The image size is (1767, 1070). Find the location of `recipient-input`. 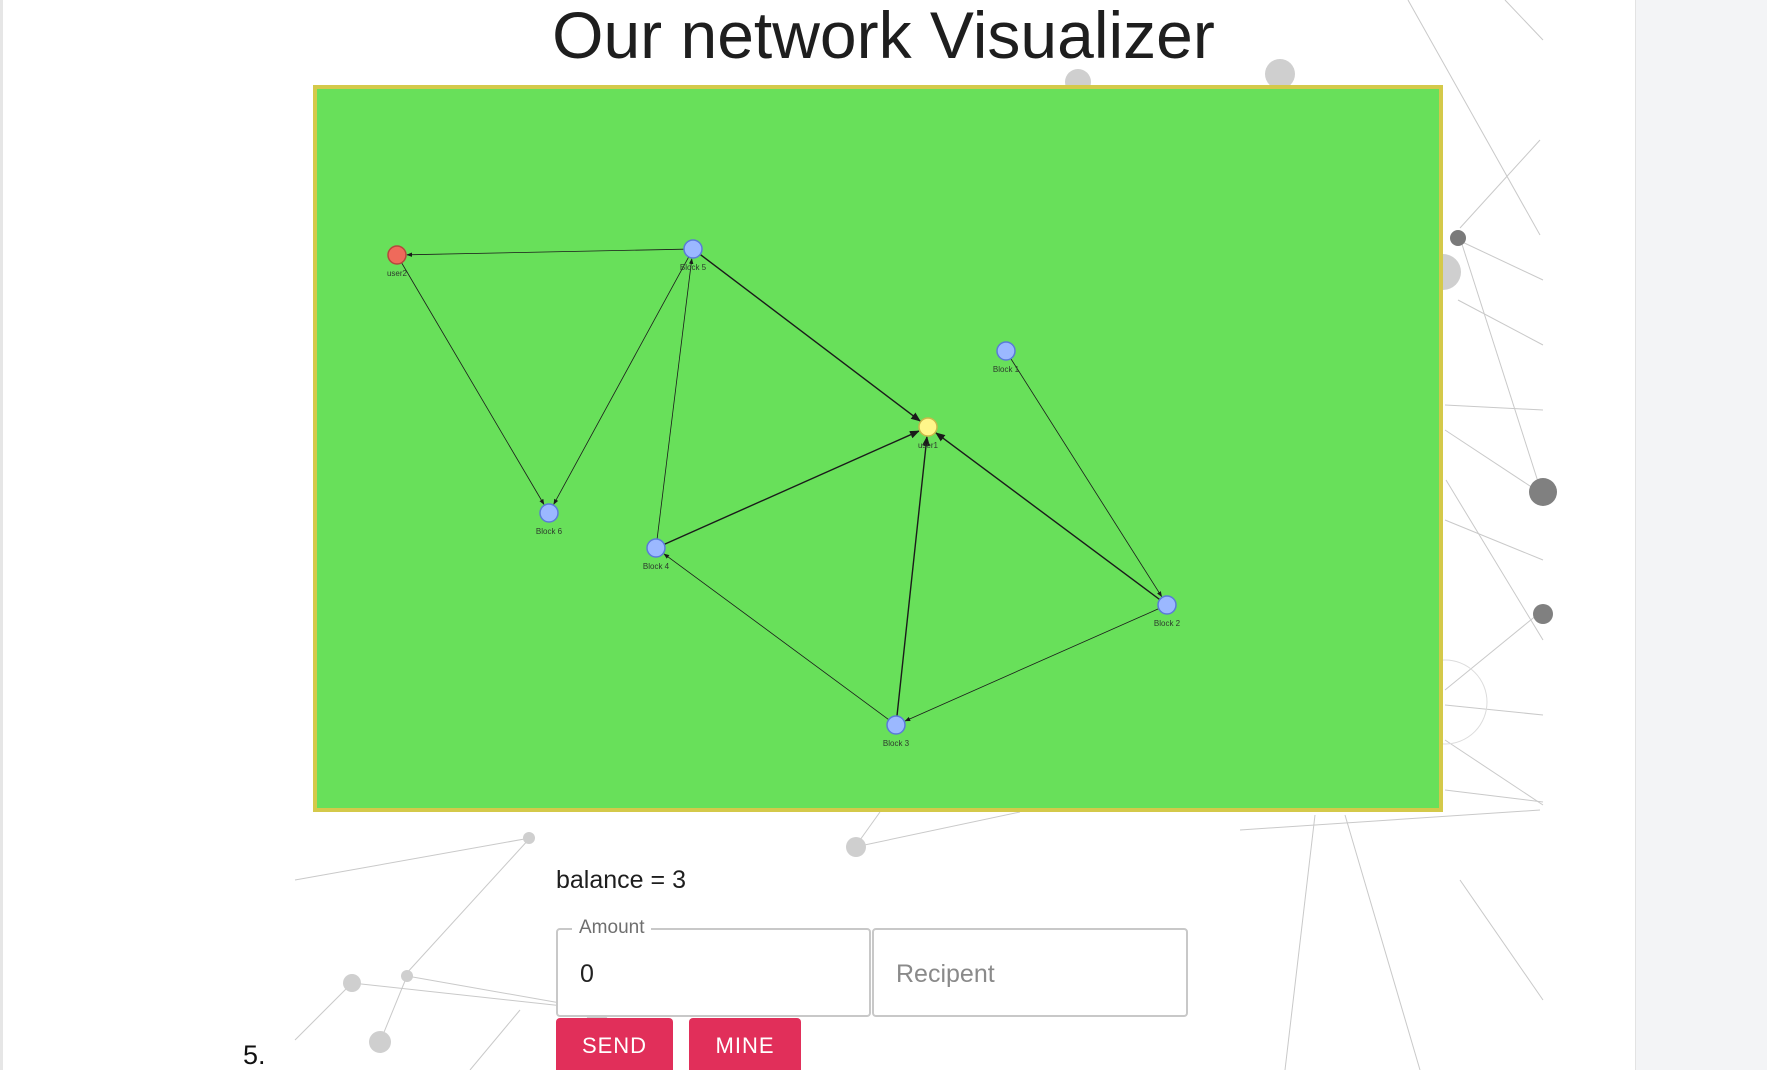

recipient-input is located at coordinates (1026, 974).